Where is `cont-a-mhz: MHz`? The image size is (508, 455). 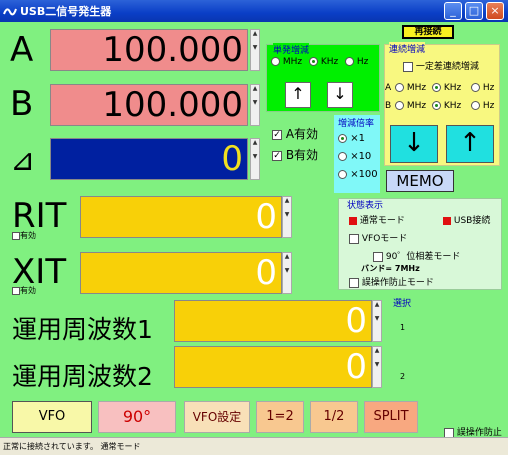 cont-a-mhz: MHz is located at coordinates (410, 88).